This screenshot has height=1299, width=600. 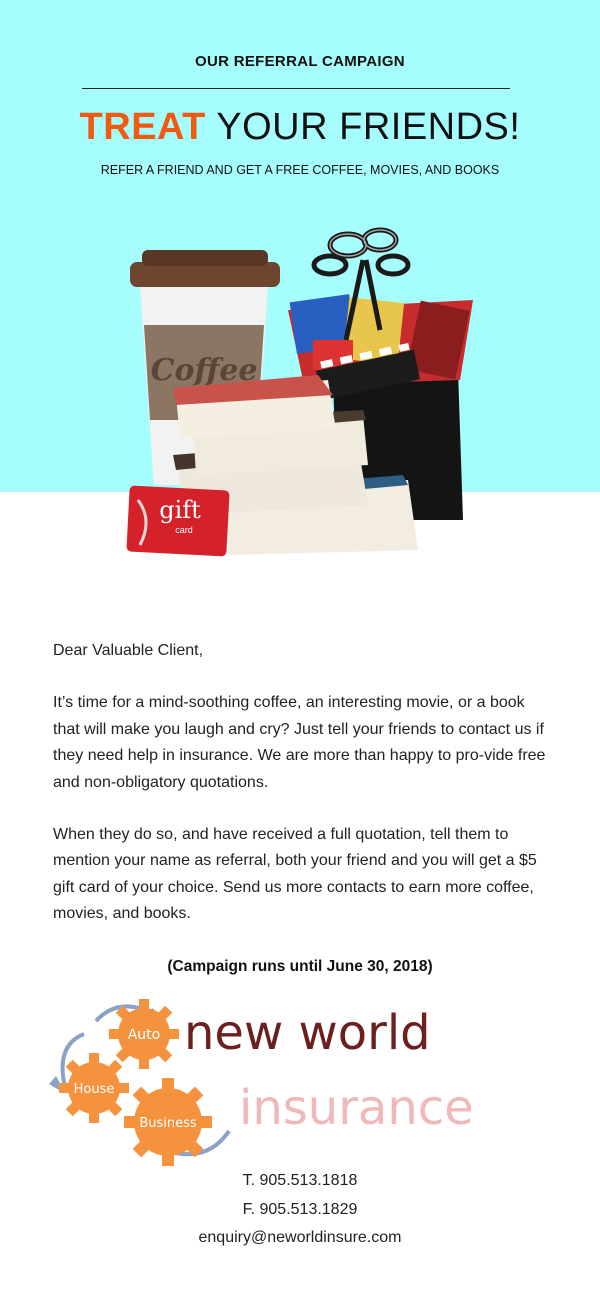 What do you see at coordinates (296, 88) in the screenshot?
I see `header-divider` at bounding box center [296, 88].